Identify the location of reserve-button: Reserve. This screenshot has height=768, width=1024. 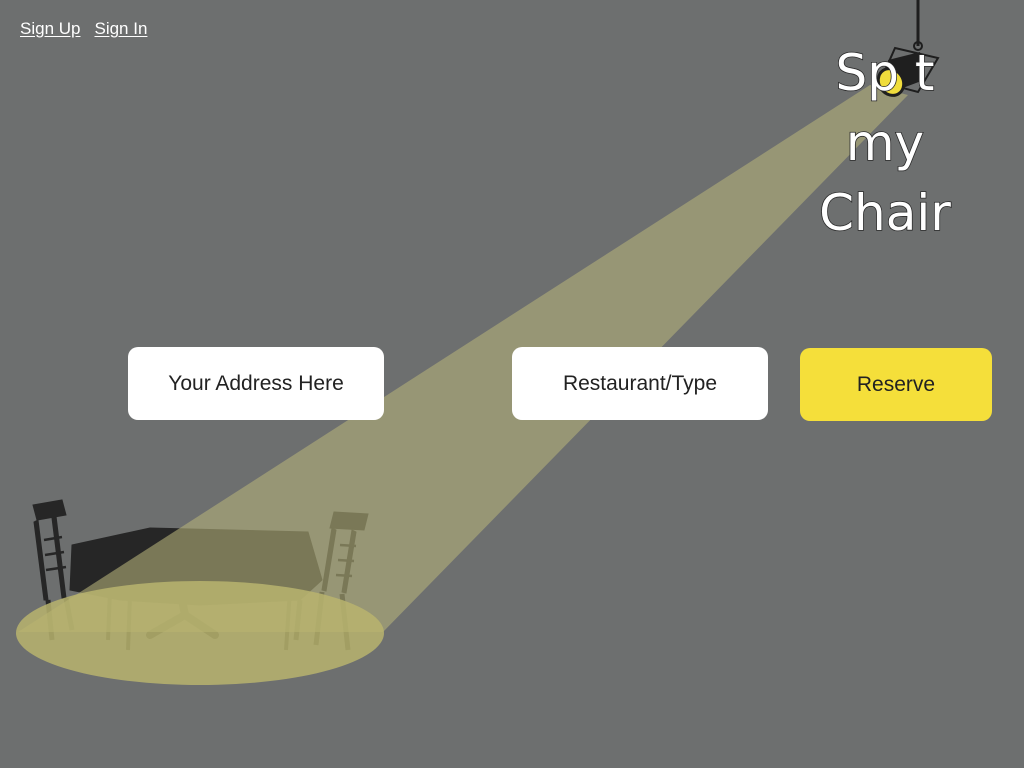
(896, 384).